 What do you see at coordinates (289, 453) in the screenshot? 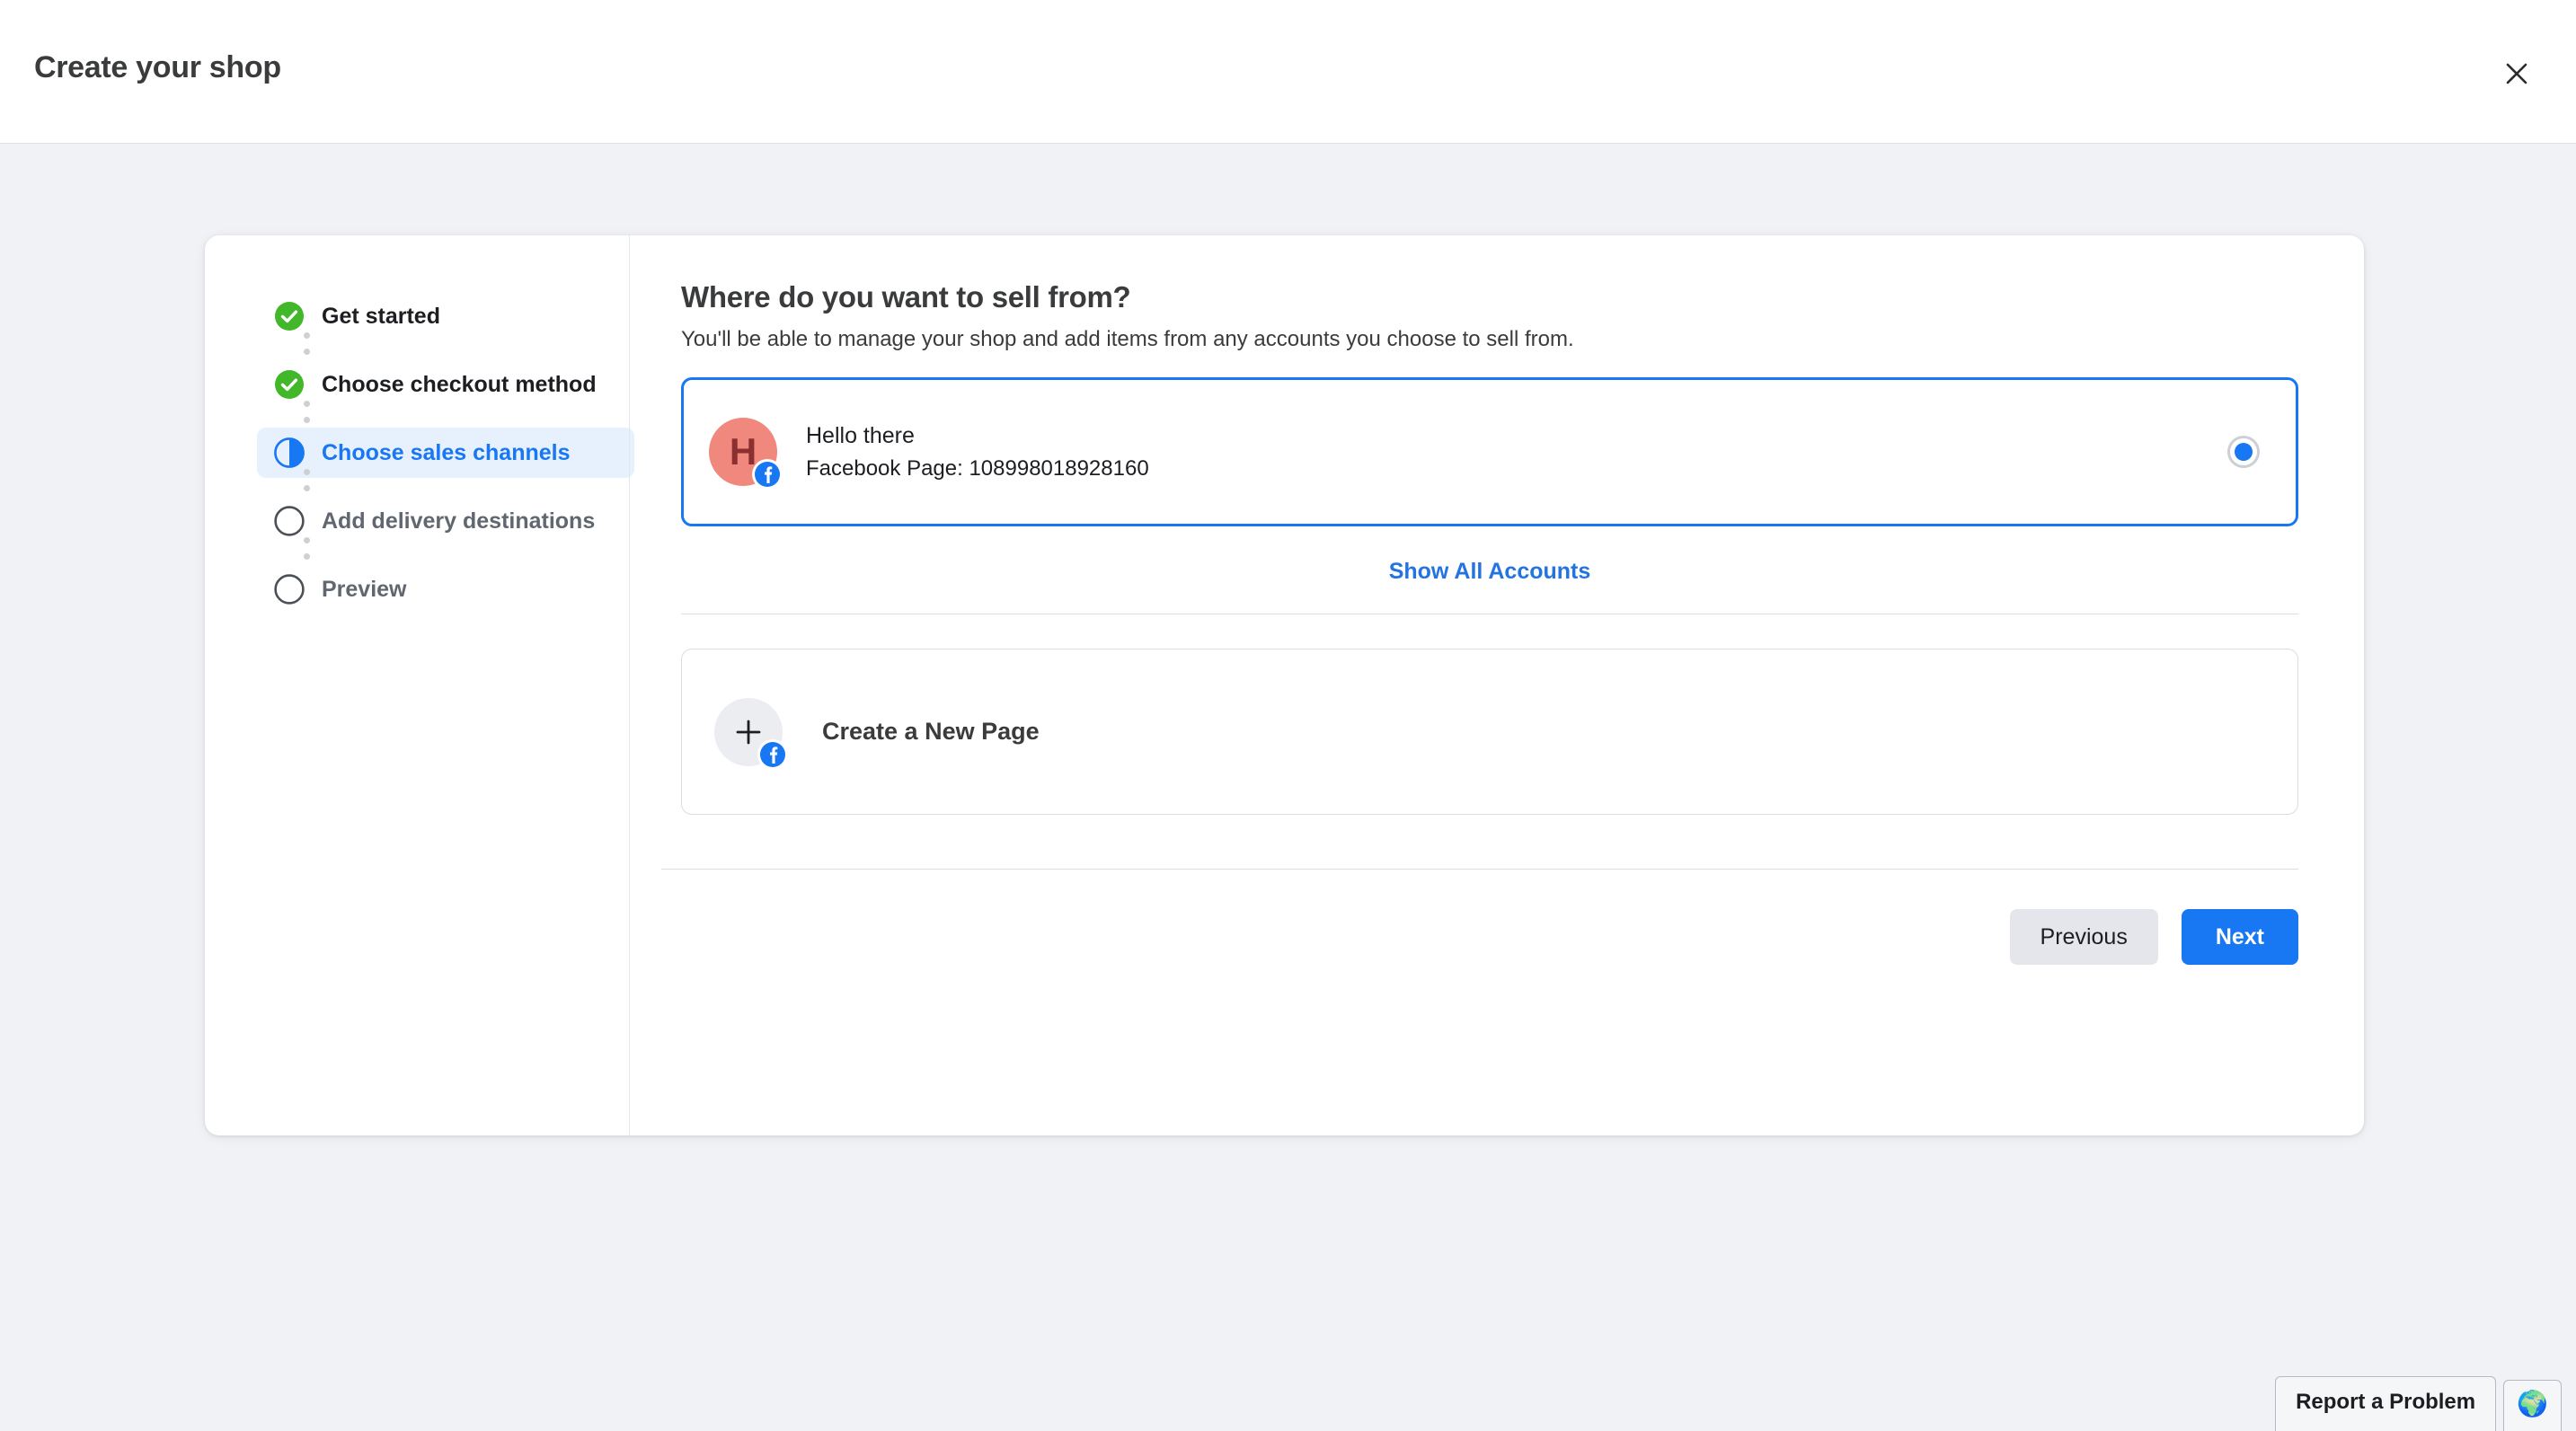
I see `half-circle-icon` at bounding box center [289, 453].